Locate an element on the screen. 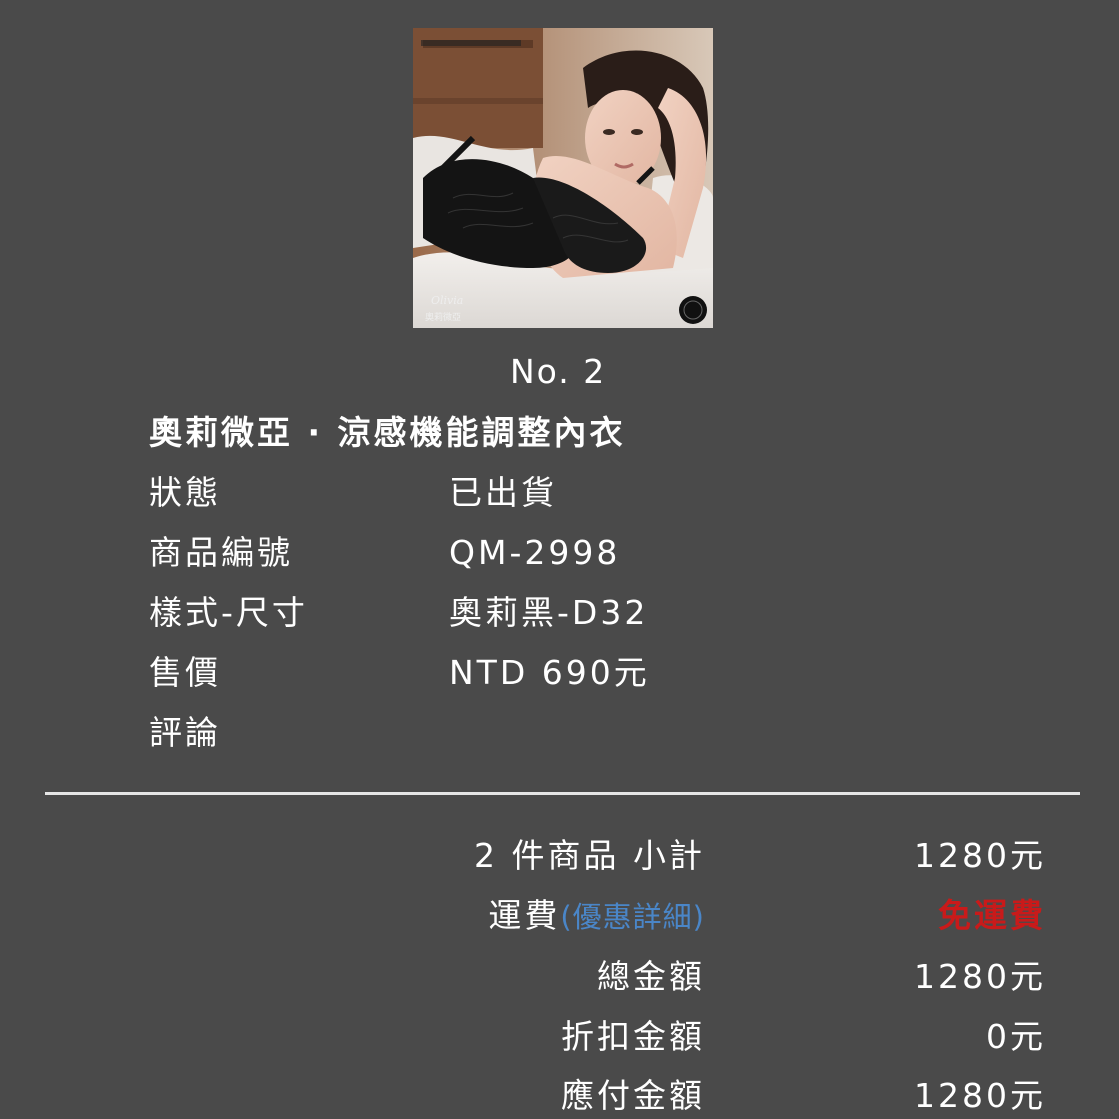 This screenshot has width=1119, height=1119. svg-text: Olivia is located at coordinates (447, 300).